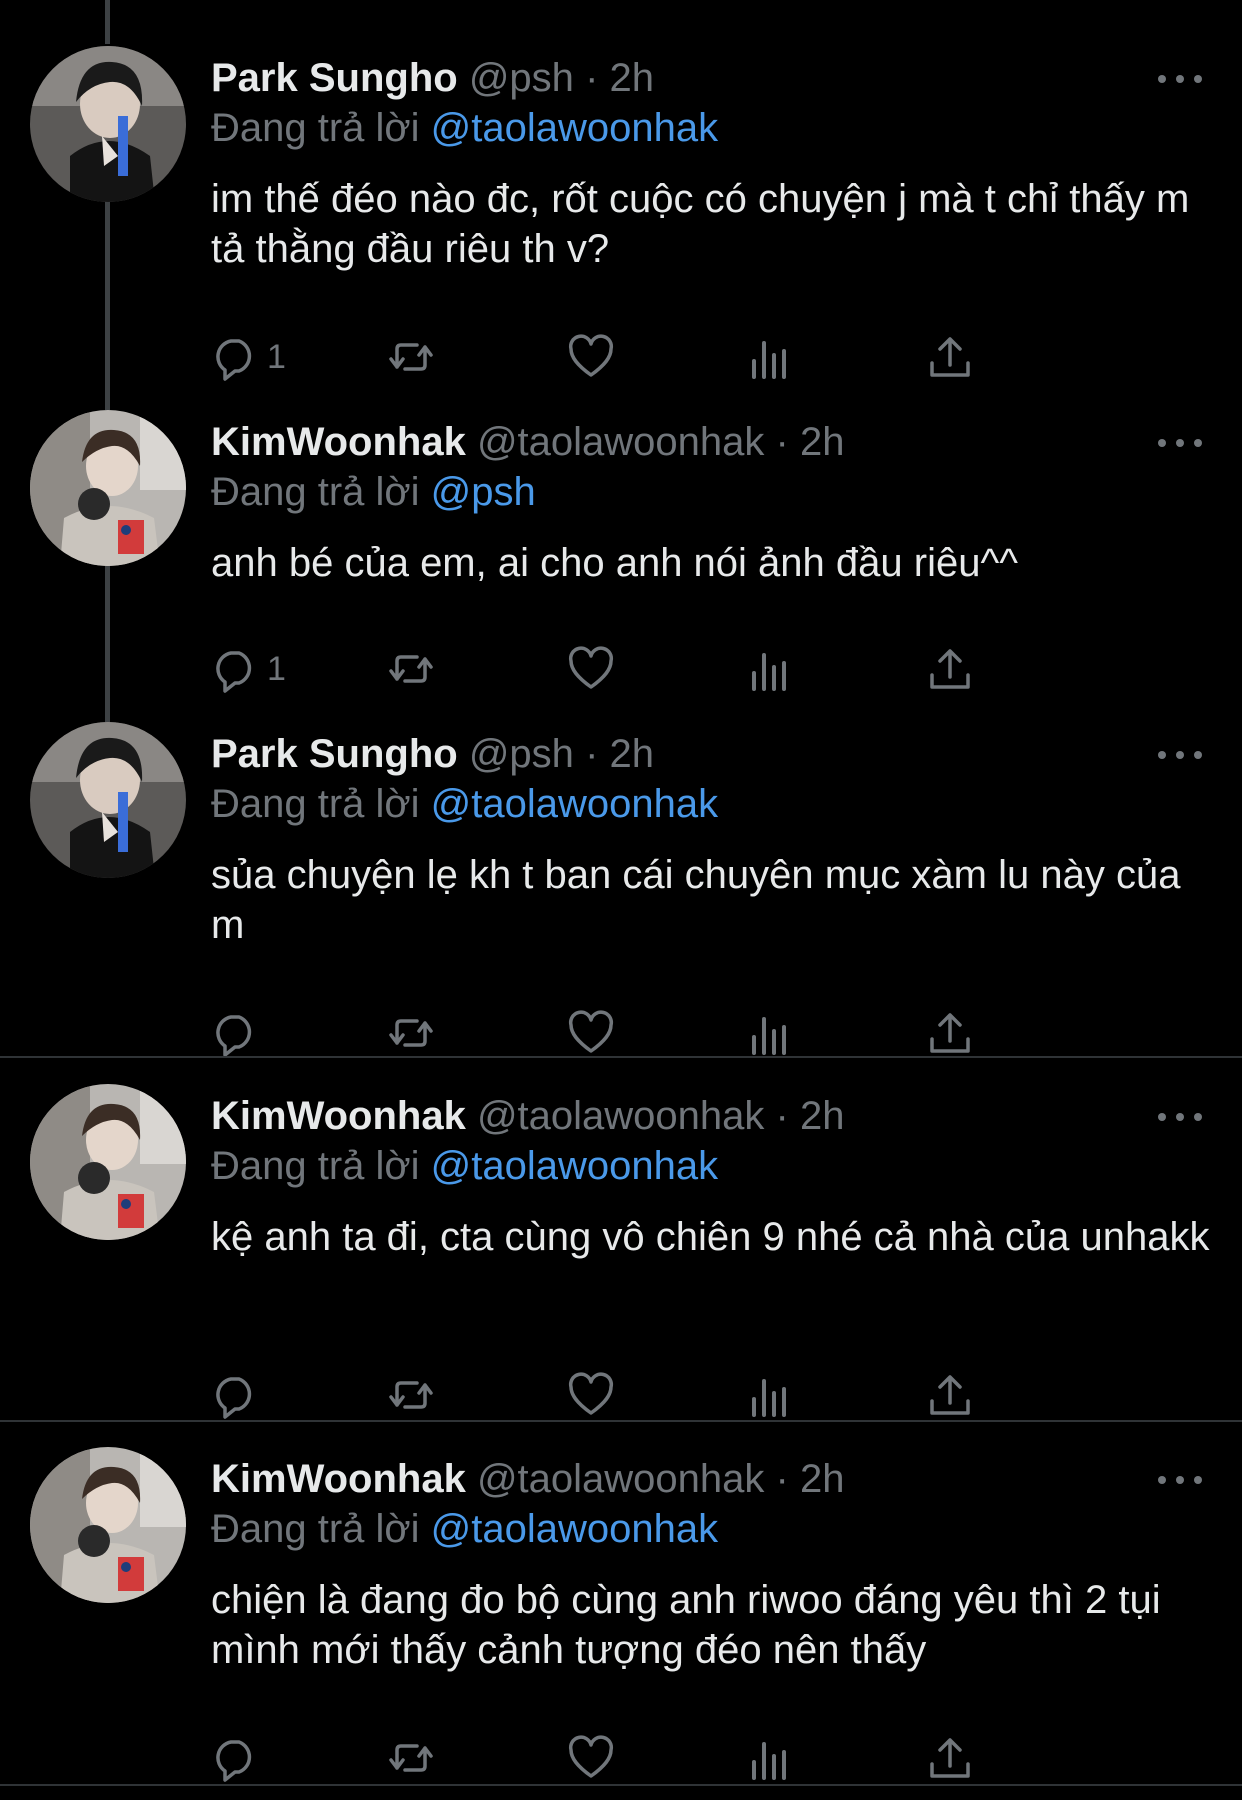 Image resolution: width=1242 pixels, height=1800 pixels. I want to click on retweet-icon, so click(411, 669).